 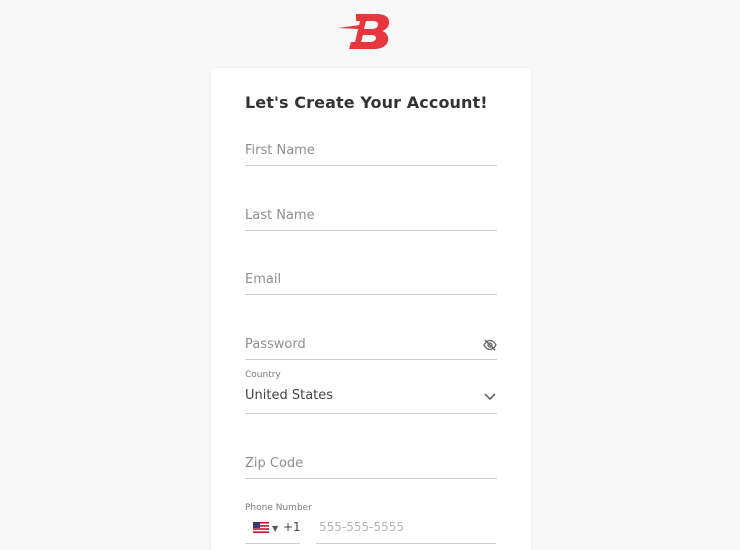 I want to click on password-field: Password, so click(x=371, y=347).